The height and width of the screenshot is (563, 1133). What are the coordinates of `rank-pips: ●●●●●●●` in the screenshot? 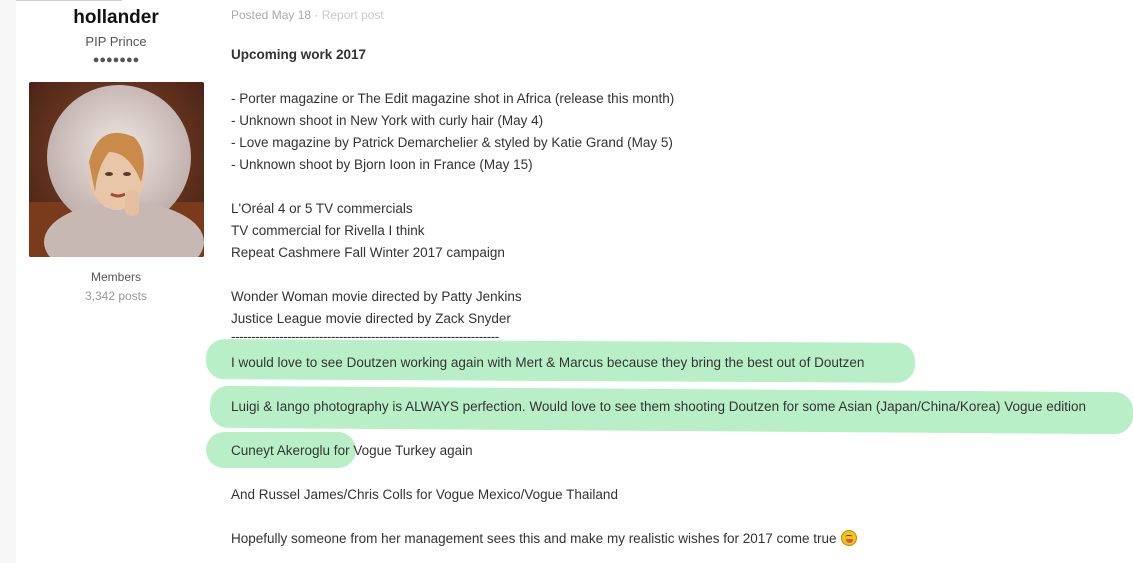 It's located at (116, 60).